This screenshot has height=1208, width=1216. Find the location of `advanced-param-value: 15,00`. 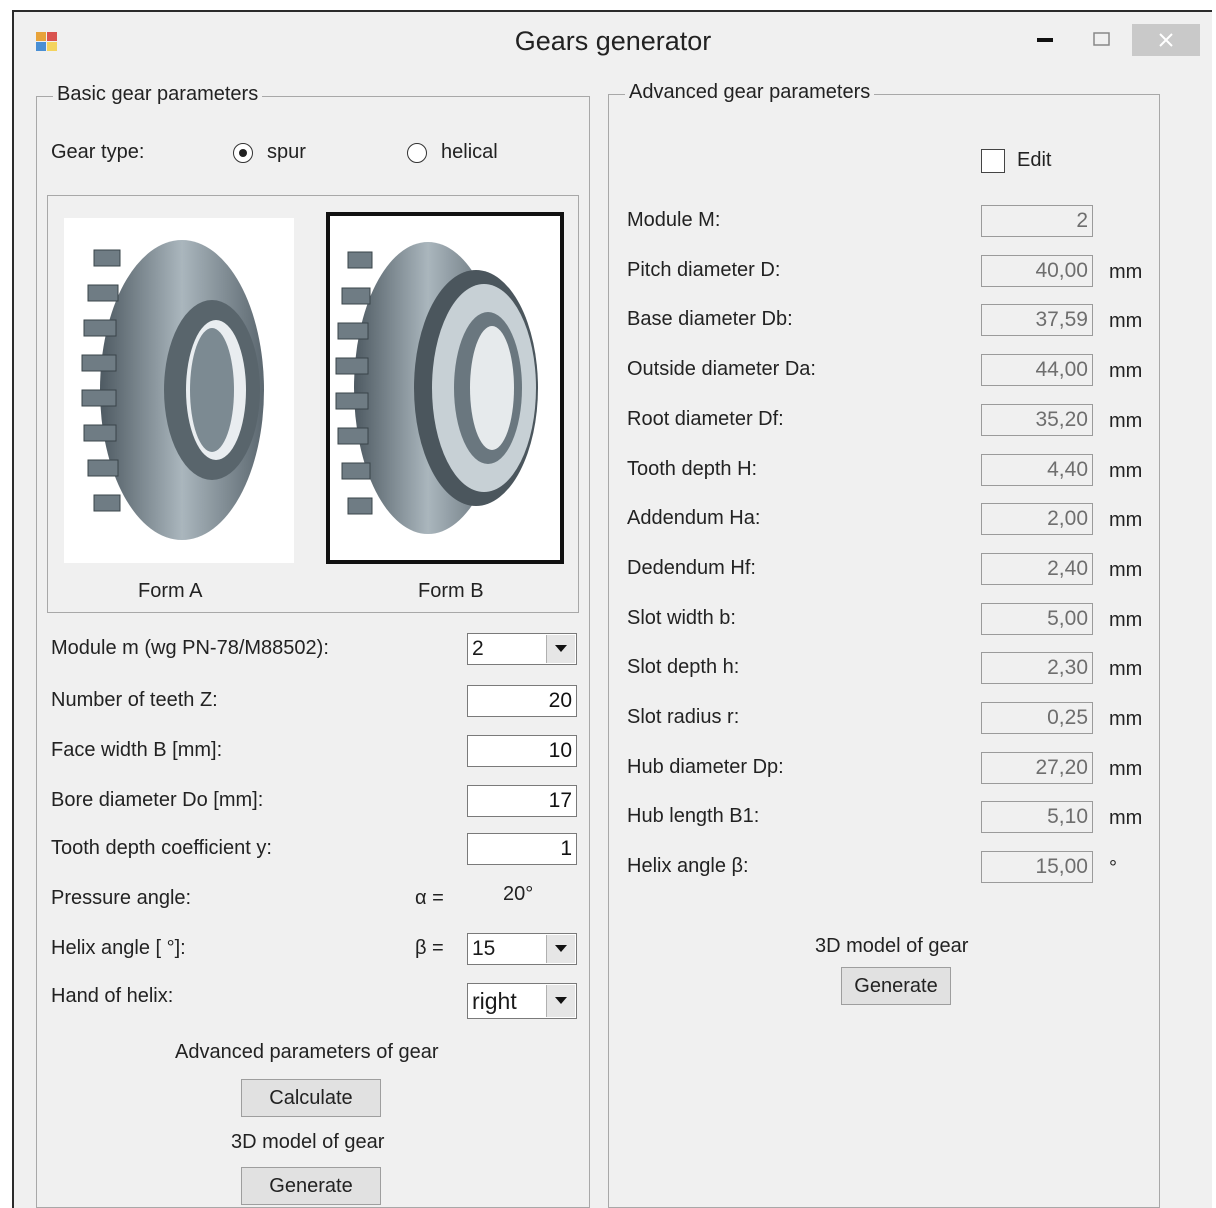

advanced-param-value: 15,00 is located at coordinates (1037, 867).